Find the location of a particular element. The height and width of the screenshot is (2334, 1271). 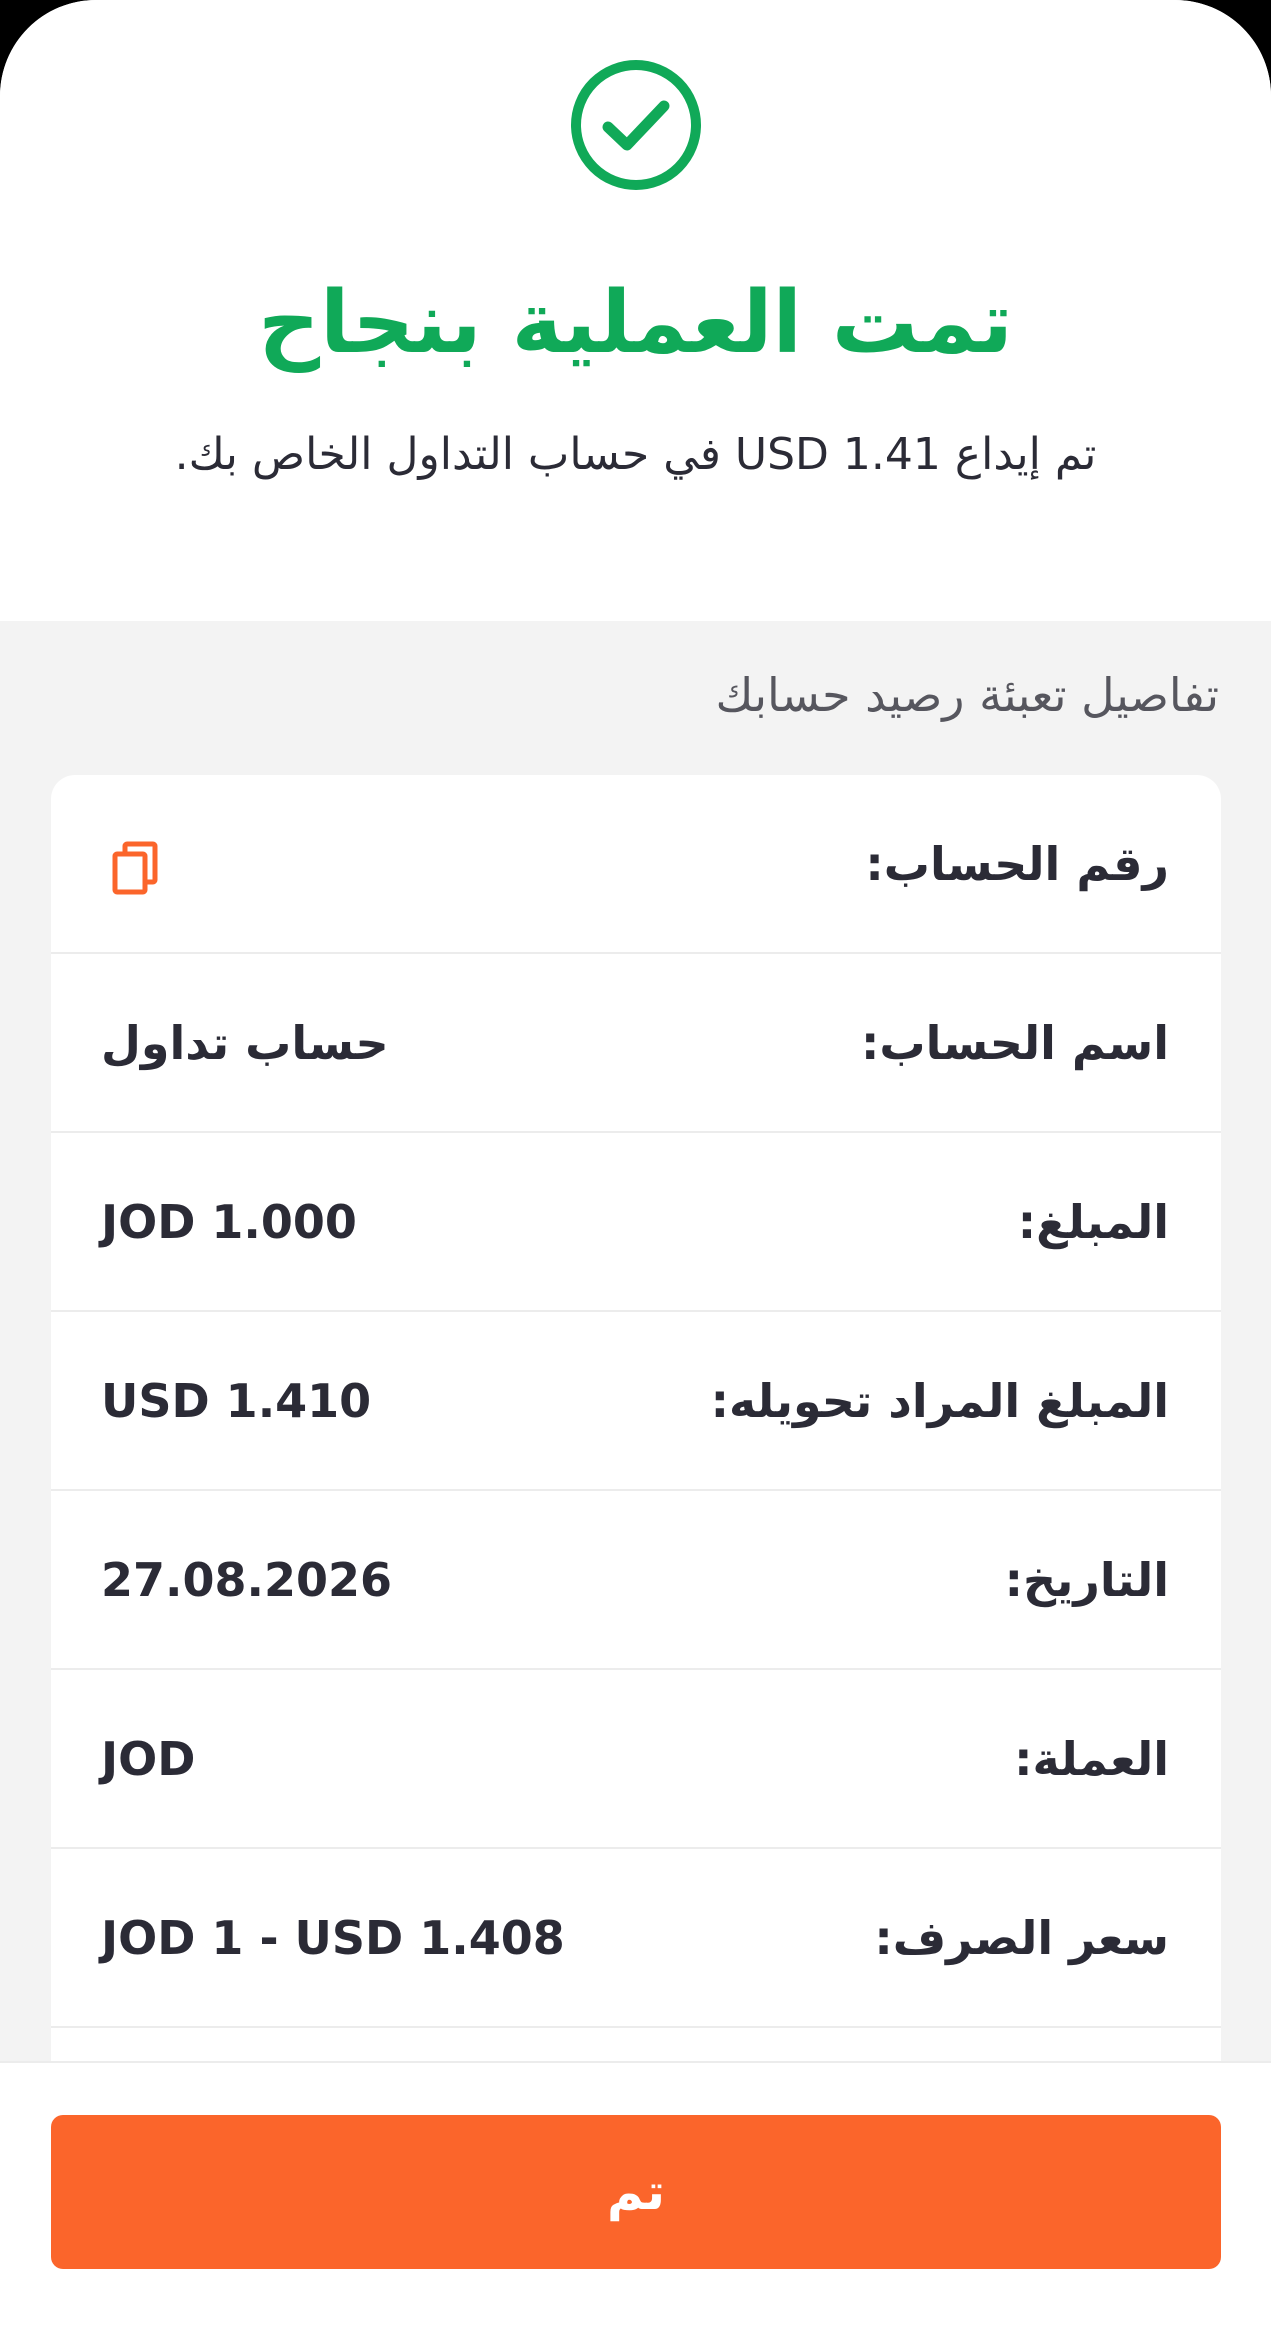

detail-row-exchange-rate: سعر الصرف: JOD 1 - USD 1.408 is located at coordinates (636, 1938).